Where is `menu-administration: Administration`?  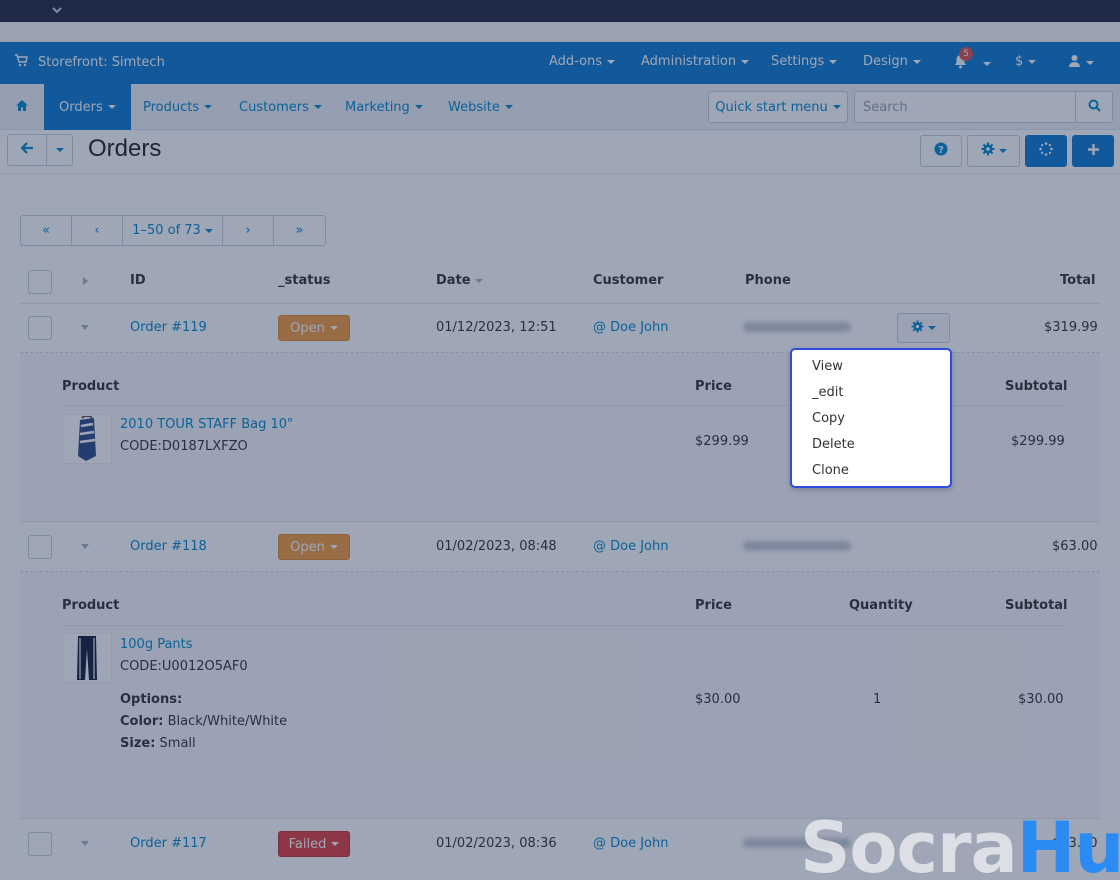 menu-administration: Administration is located at coordinates (695, 61).